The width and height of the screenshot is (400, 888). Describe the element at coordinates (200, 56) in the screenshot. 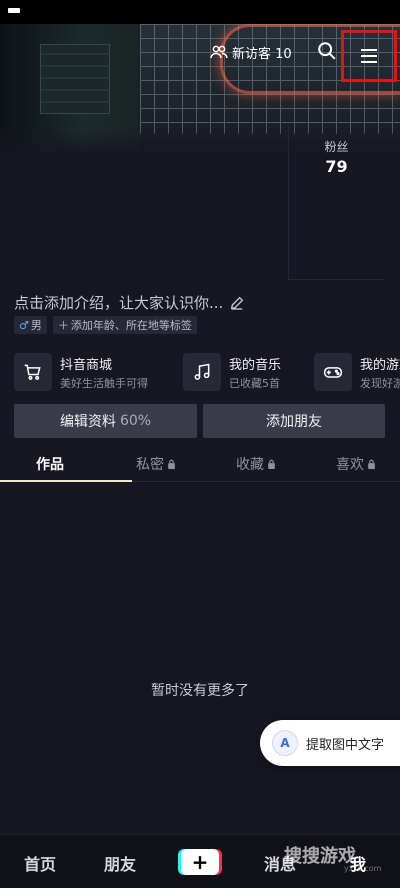

I see `top-bar: 新访客 10` at that location.